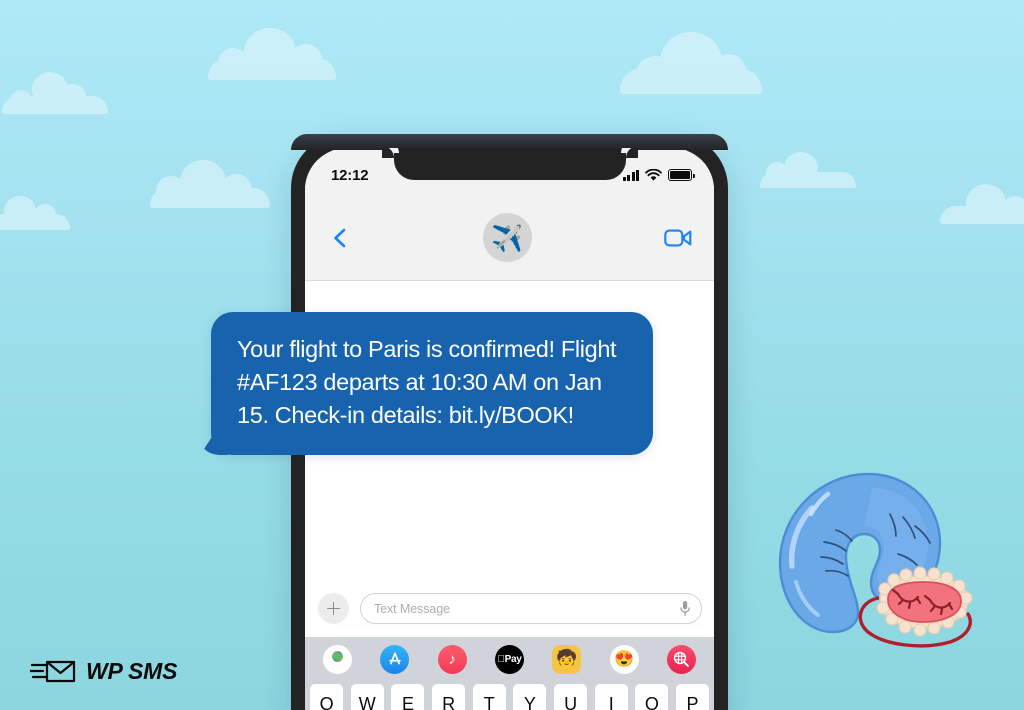 This screenshot has width=1024, height=710. I want to click on images-search-icon, so click(682, 659).